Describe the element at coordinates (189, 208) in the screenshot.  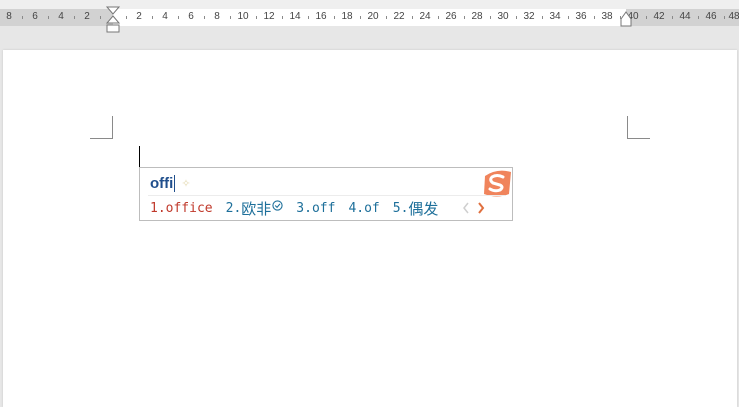
I see `candidate-text: office` at that location.